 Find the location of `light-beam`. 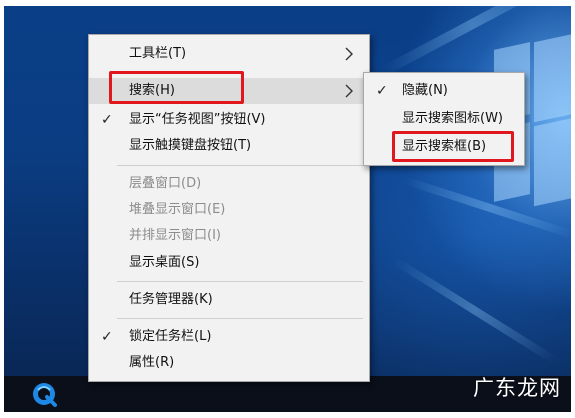

light-beam is located at coordinates (474, 310).